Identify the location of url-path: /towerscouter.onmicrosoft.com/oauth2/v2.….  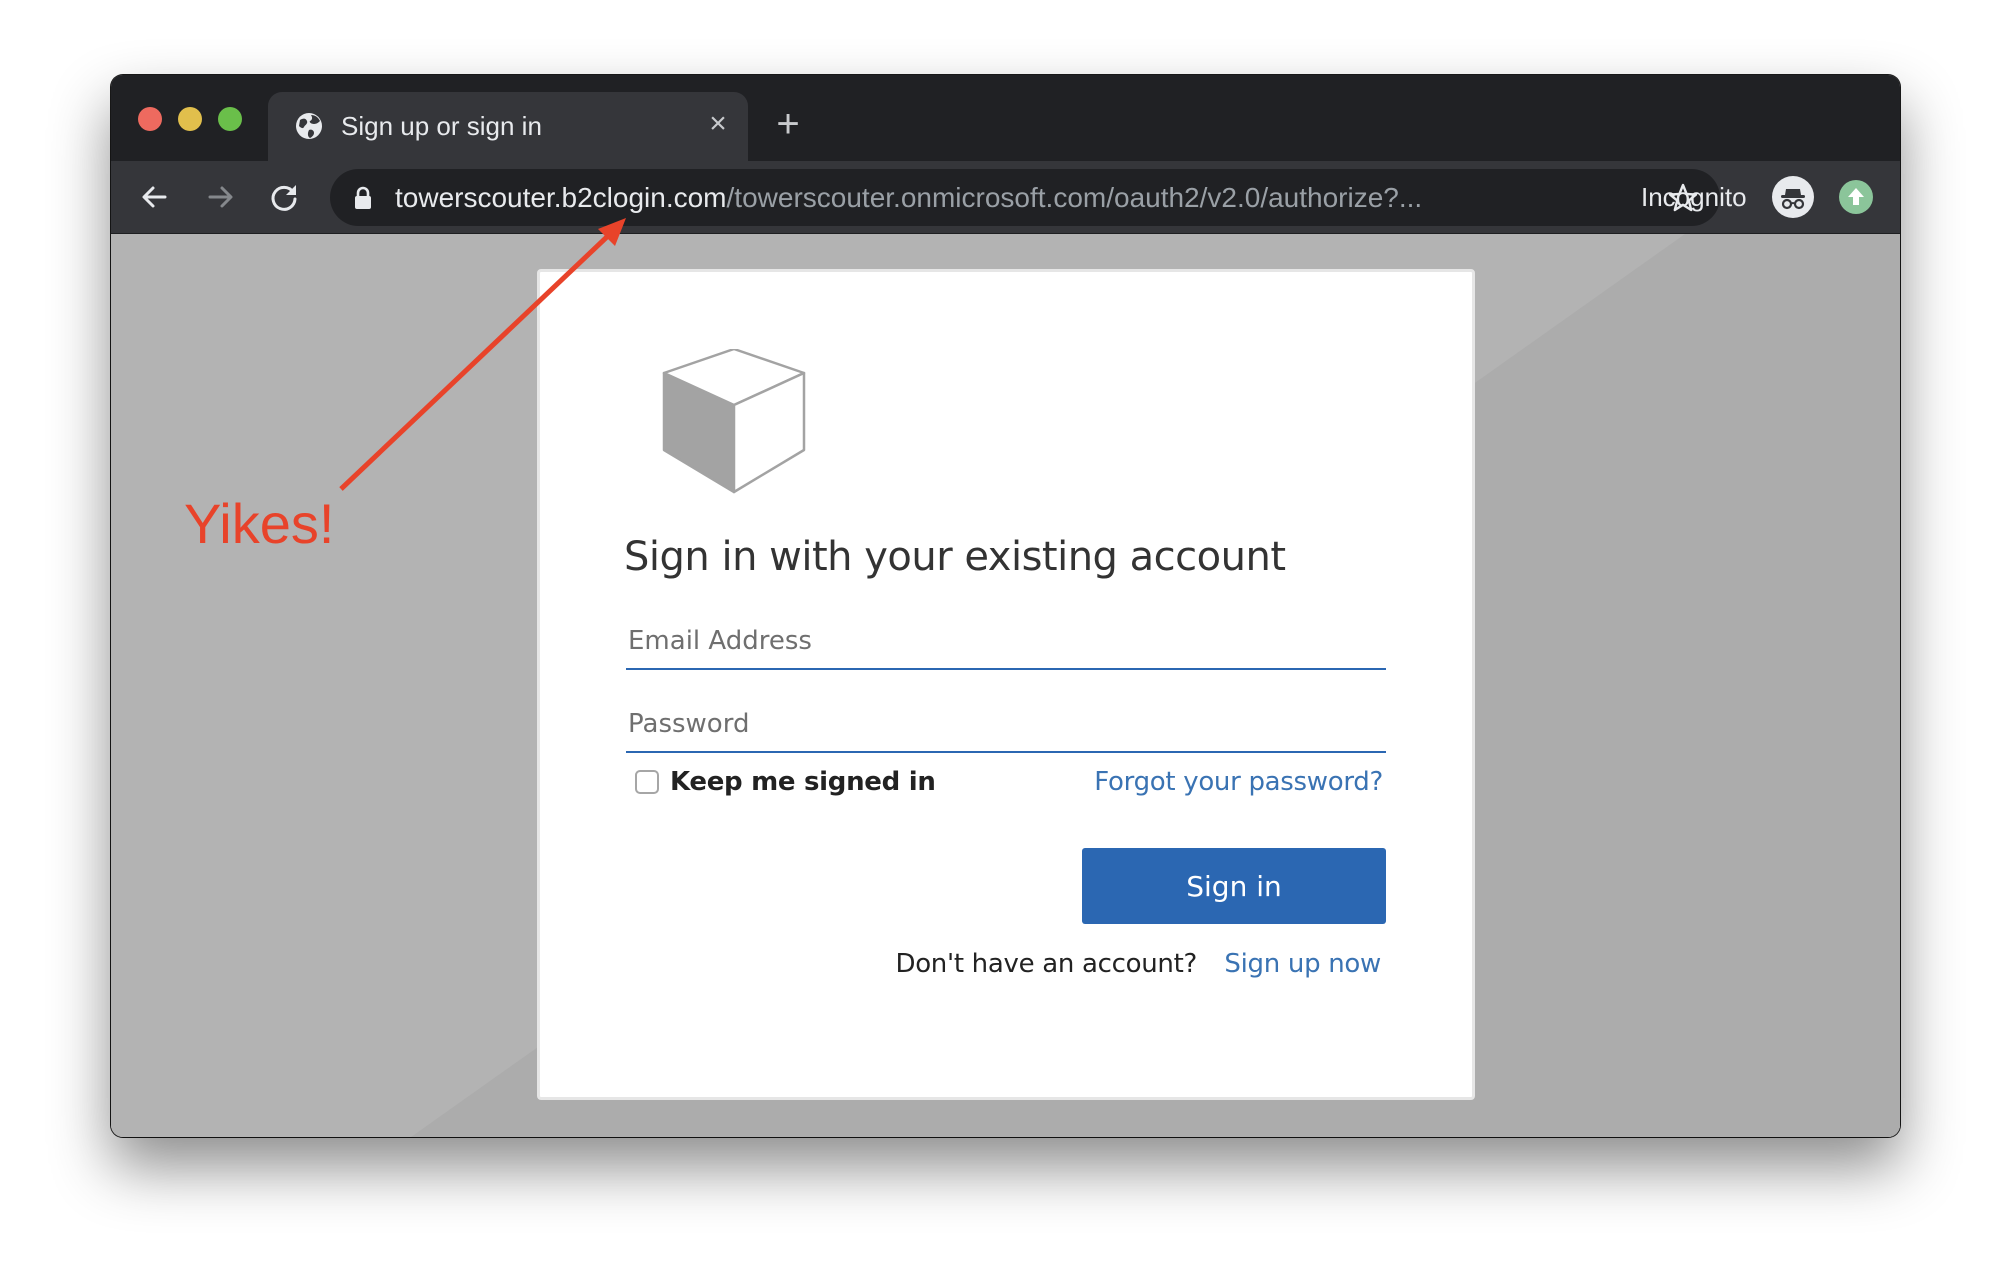
(1074, 197).